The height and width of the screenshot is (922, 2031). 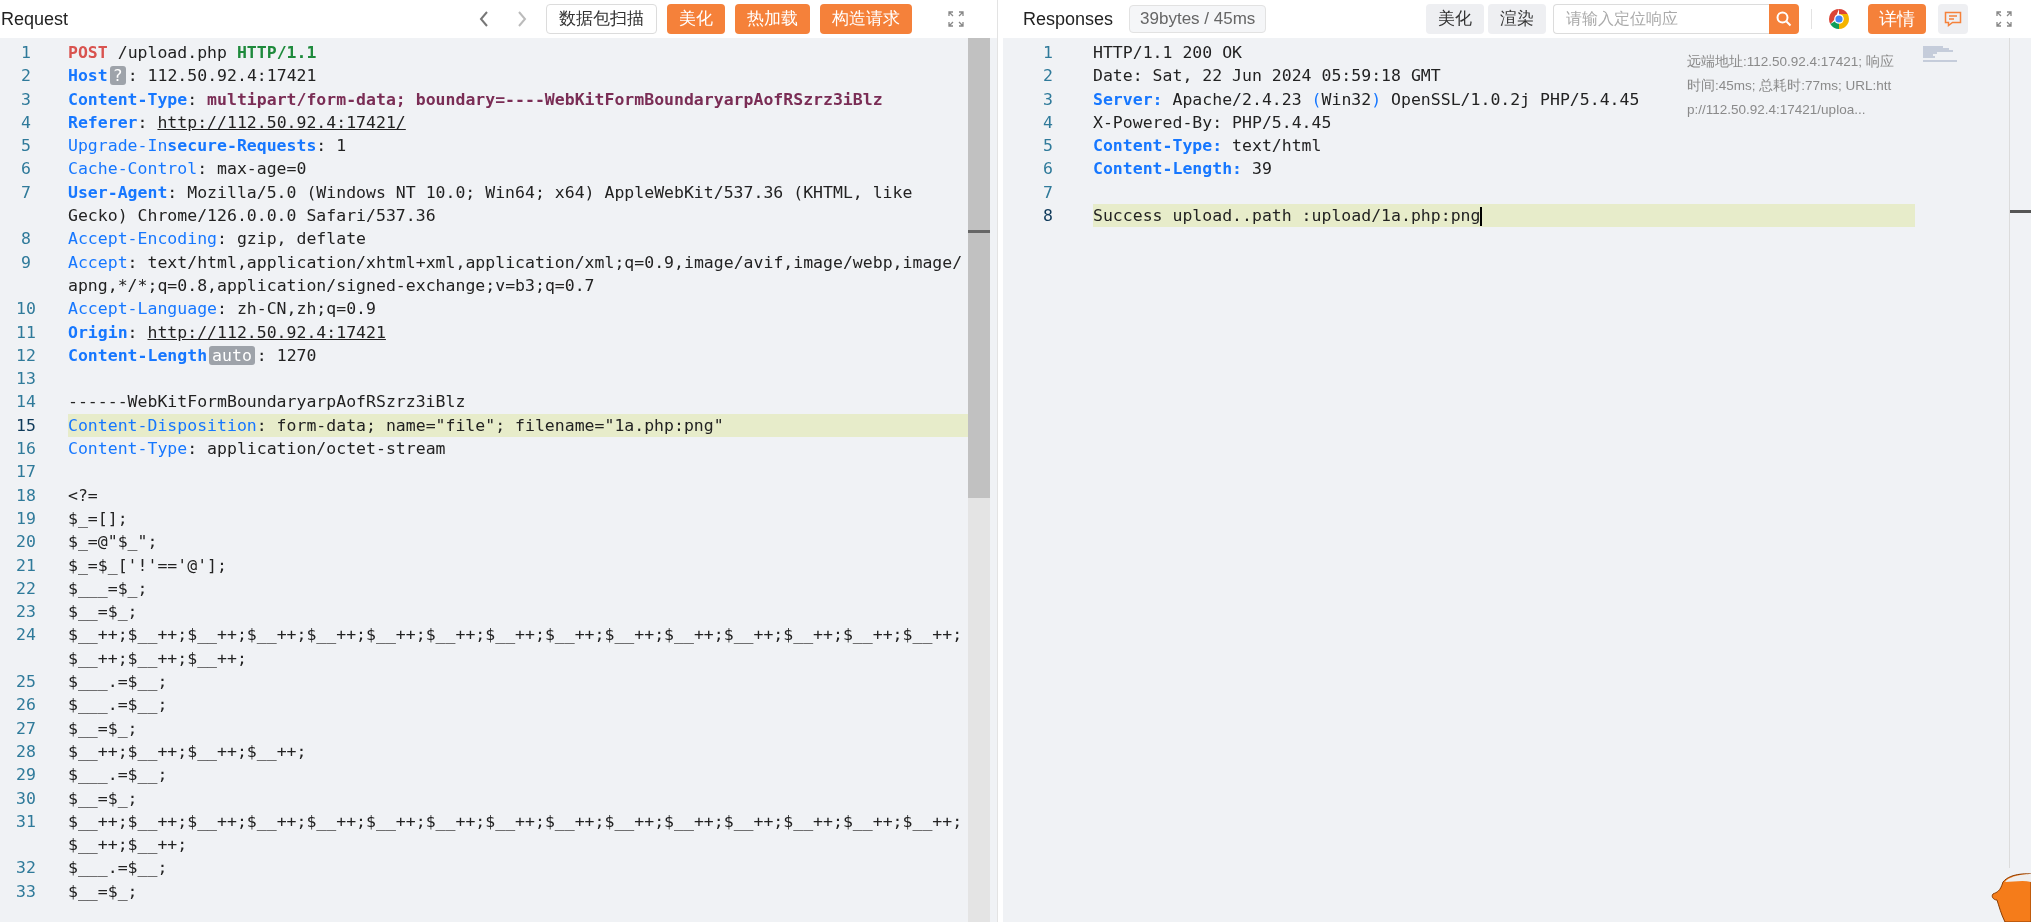 I want to click on line-number: 32, so click(x=26, y=868).